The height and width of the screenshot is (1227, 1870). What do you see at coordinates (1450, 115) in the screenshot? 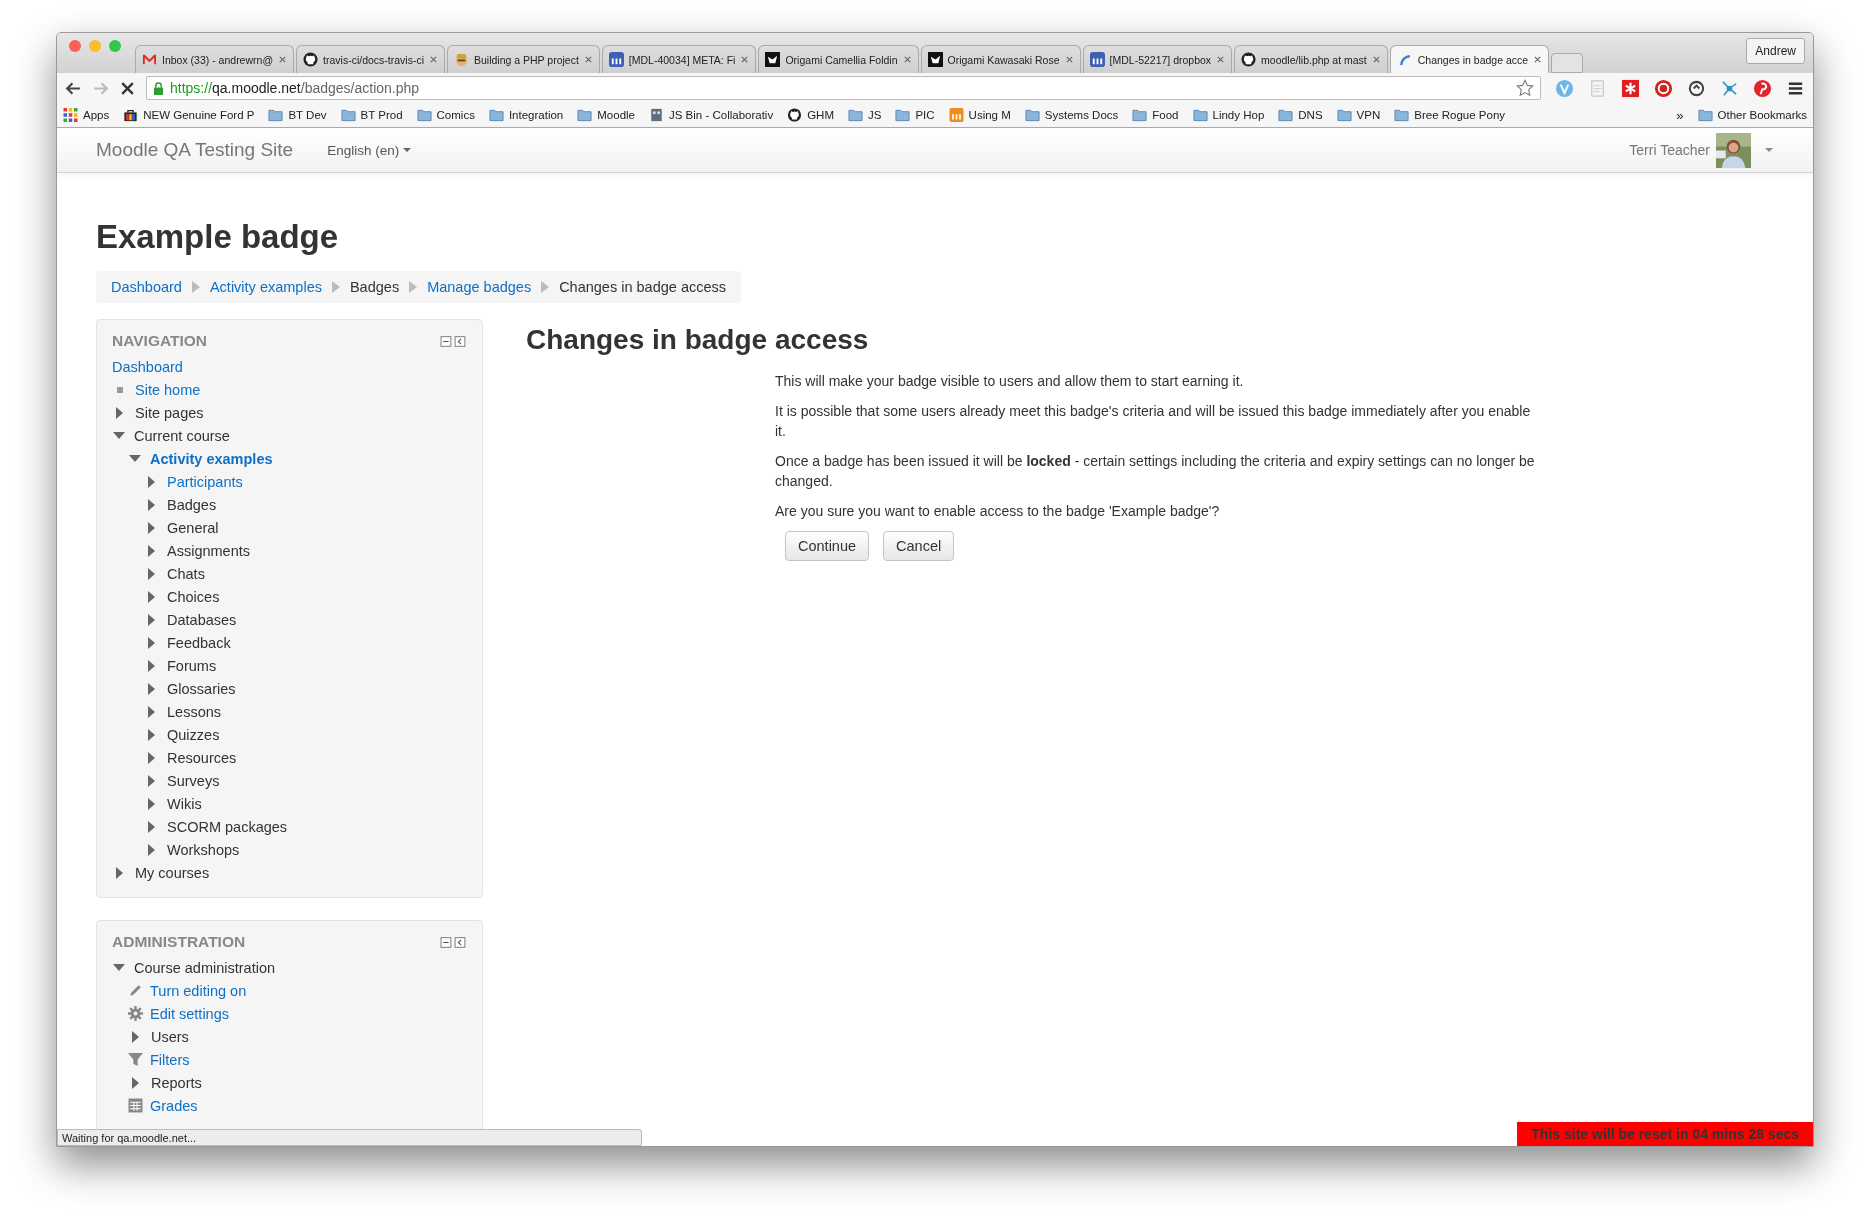
I see `bookmark: Bree Rogue Pony` at bounding box center [1450, 115].